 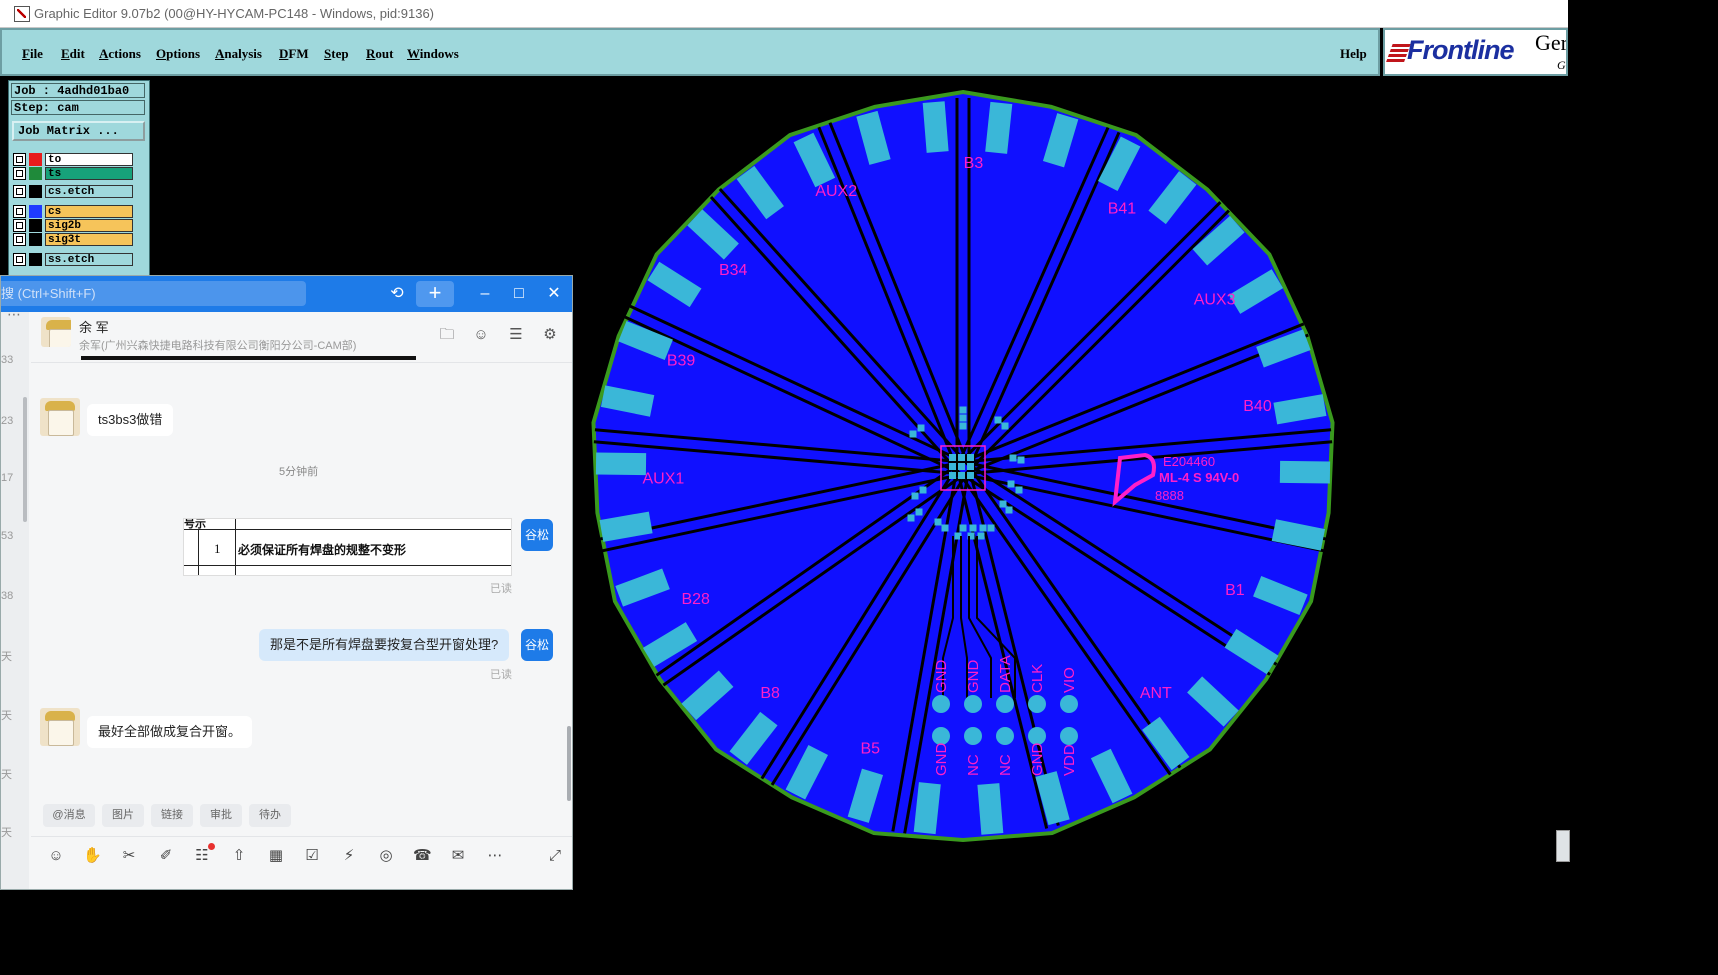 What do you see at coordinates (1189, 461) in the screenshot?
I see `pcb-marking-text: E204460` at bounding box center [1189, 461].